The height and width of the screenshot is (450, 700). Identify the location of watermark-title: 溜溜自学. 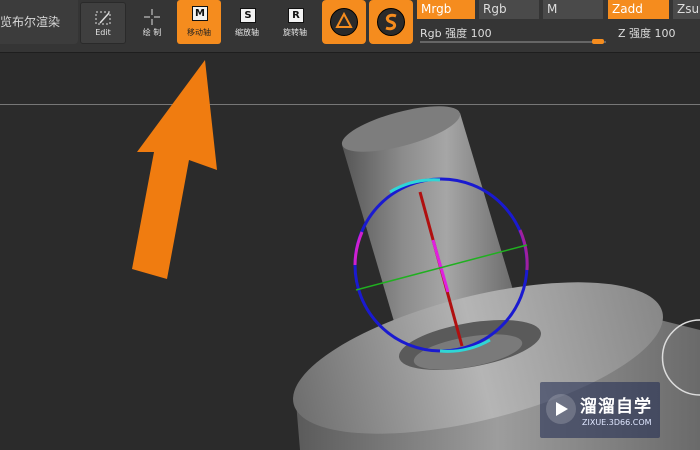
(616, 407).